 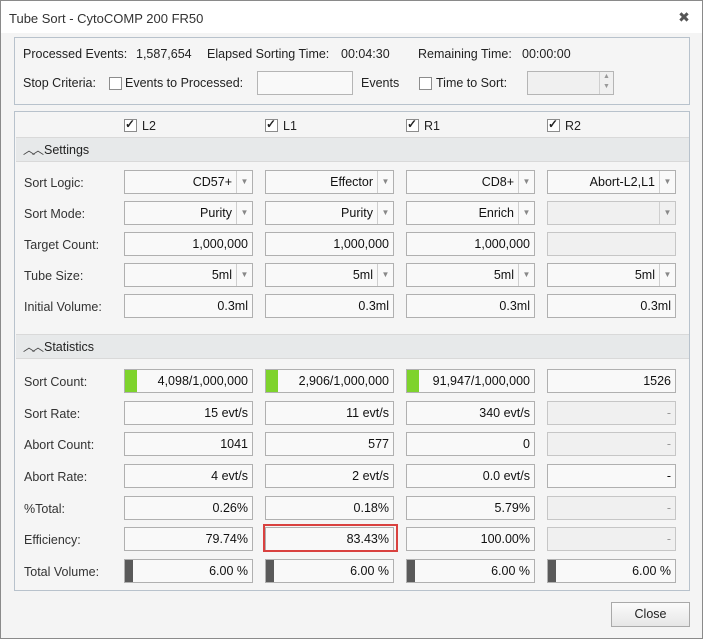 I want to click on sort-logic-select-l1: Effector ▼, so click(x=329, y=182).